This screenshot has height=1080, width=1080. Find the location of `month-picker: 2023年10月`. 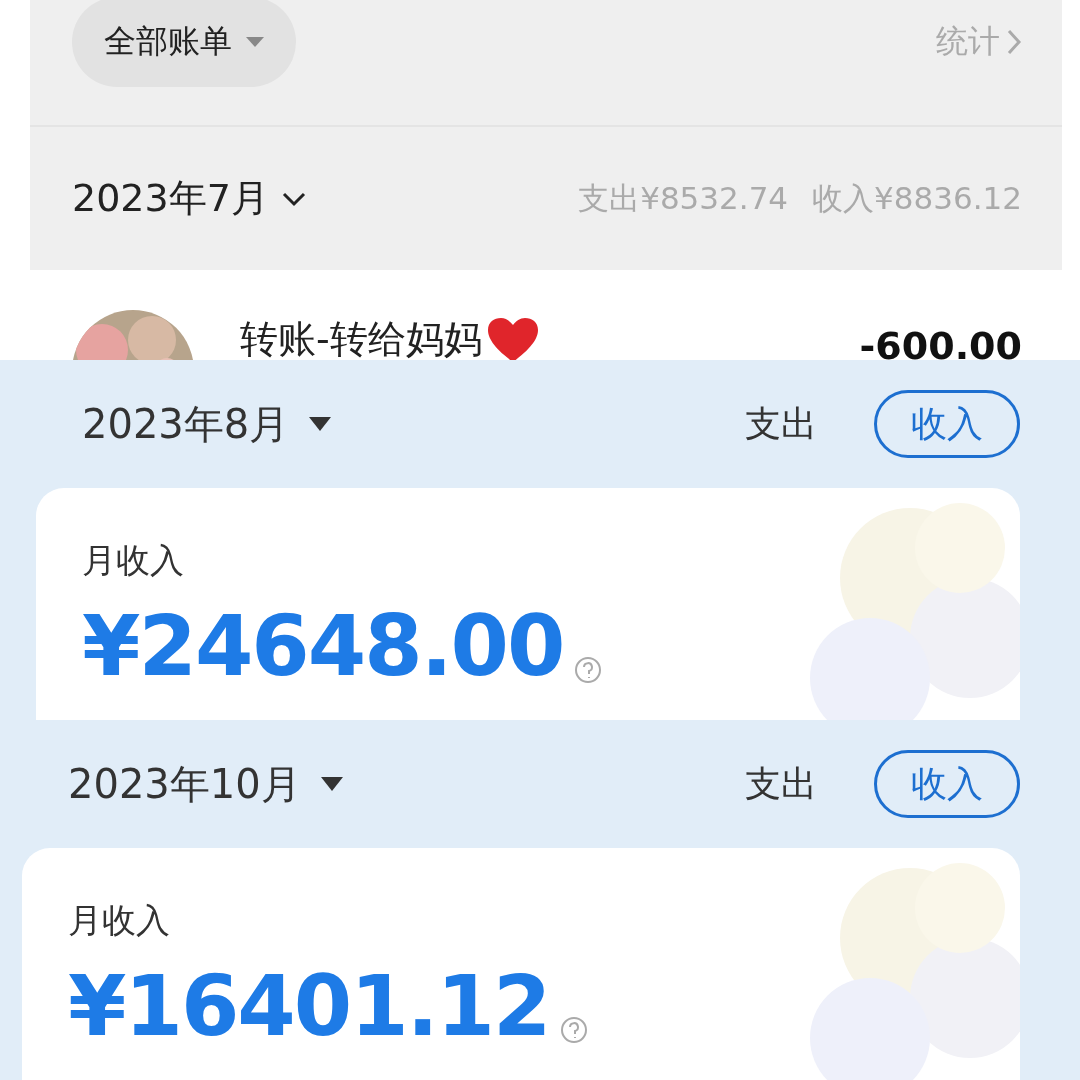

month-picker: 2023年10月 is located at coordinates (205, 784).